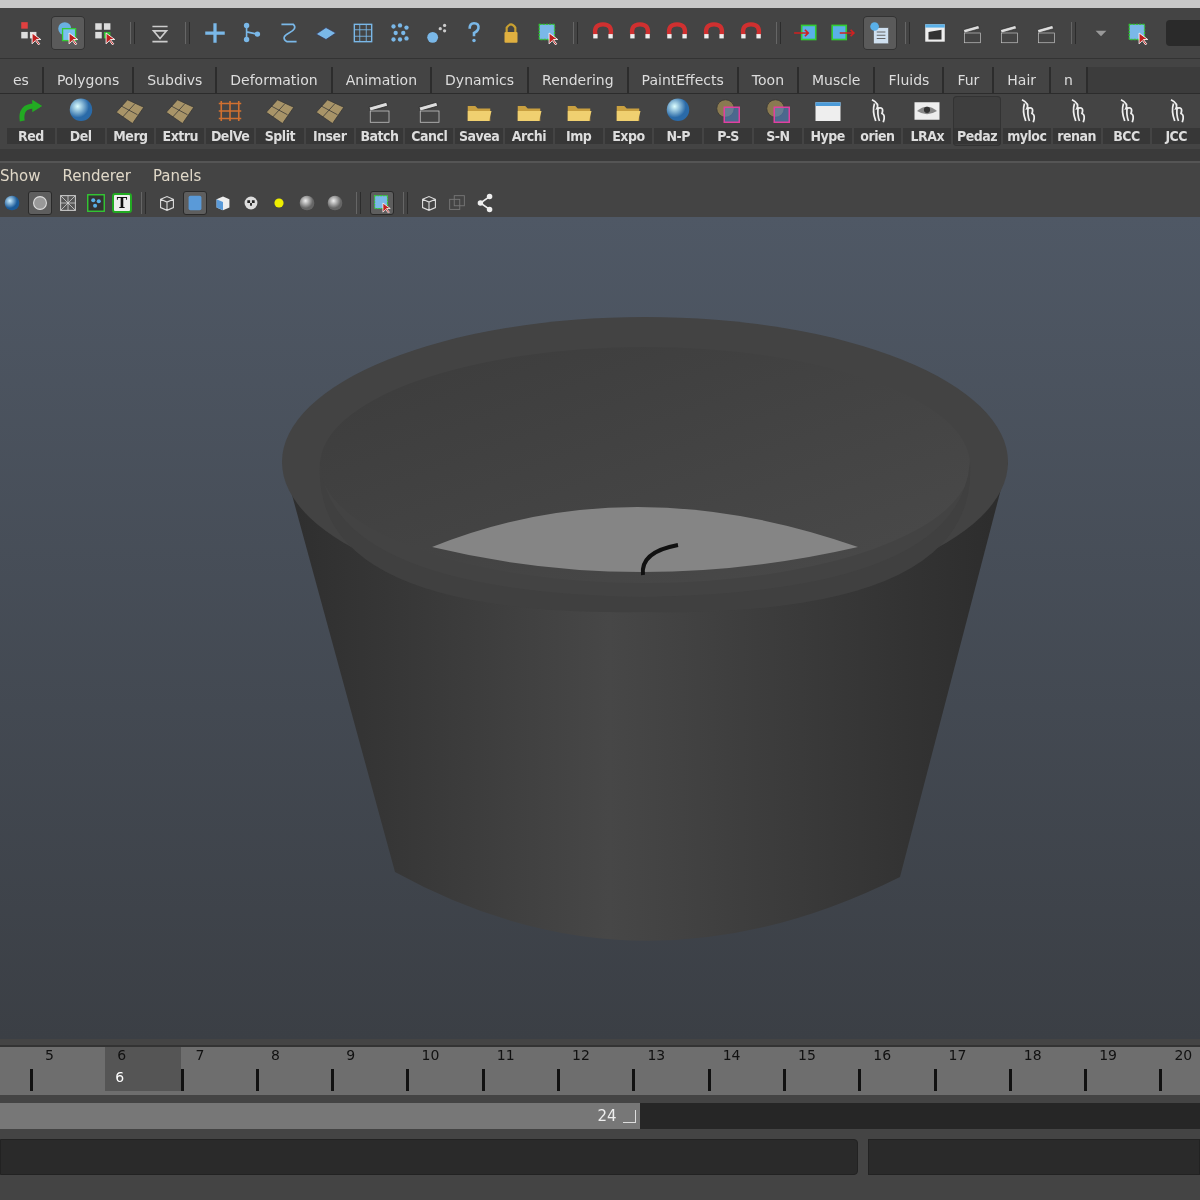 This screenshot has width=1200, height=1200. I want to click on frame-number: 11, so click(505, 1055).